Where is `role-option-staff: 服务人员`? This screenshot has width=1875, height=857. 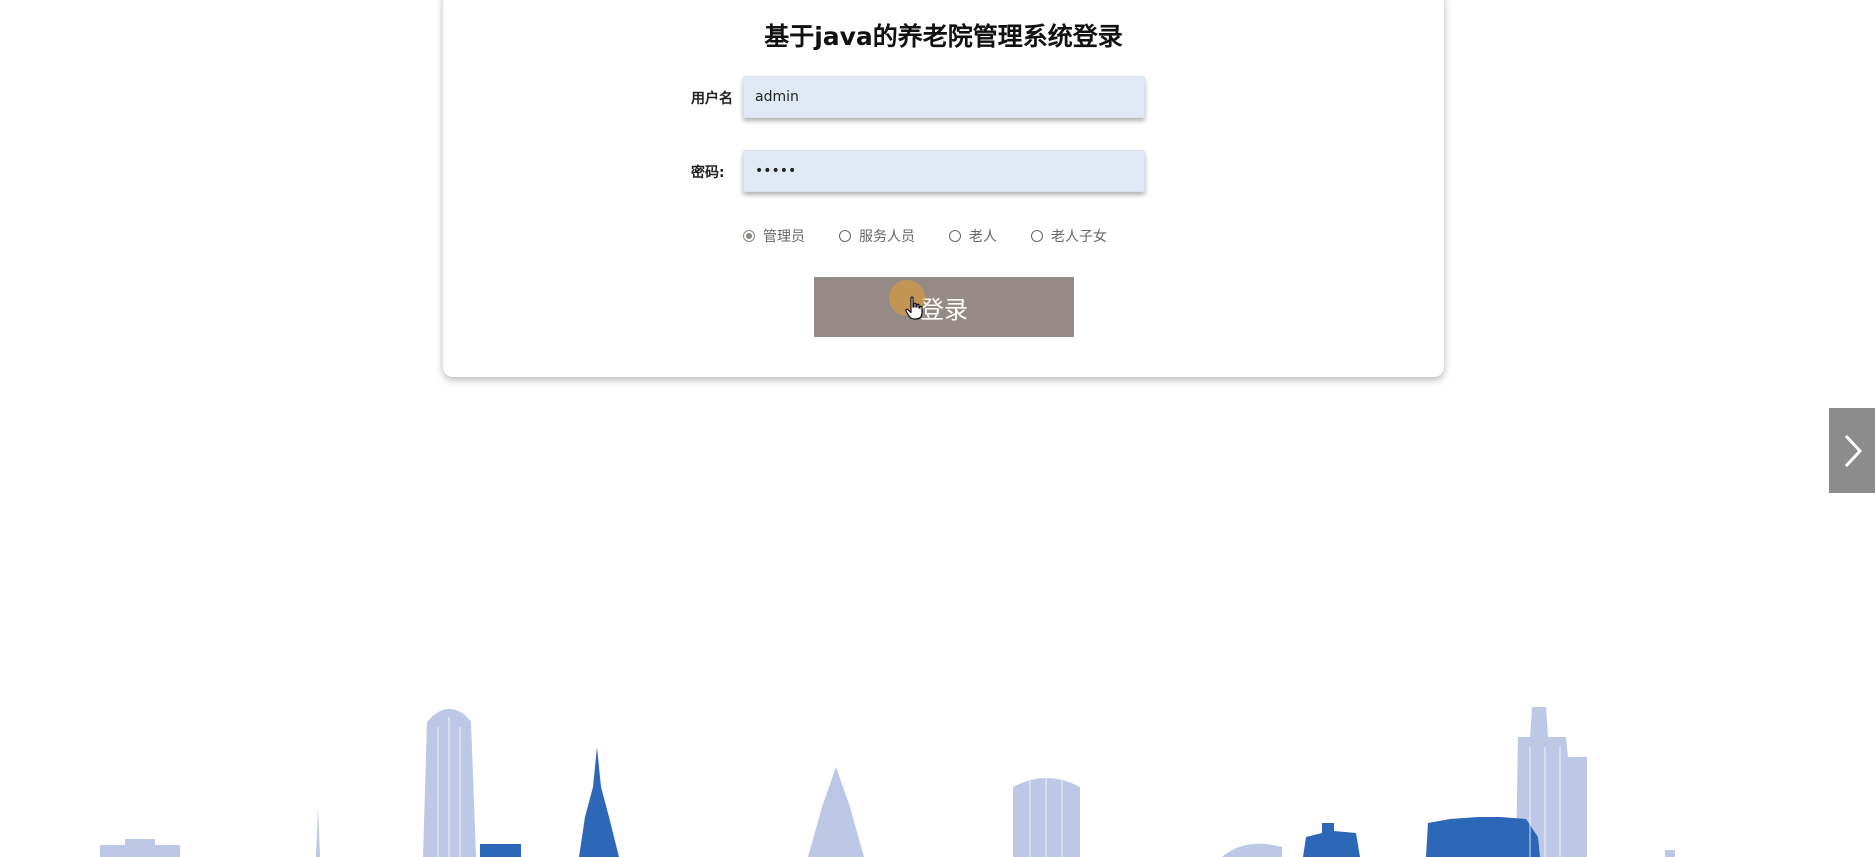 role-option-staff: 服务人员 is located at coordinates (877, 236).